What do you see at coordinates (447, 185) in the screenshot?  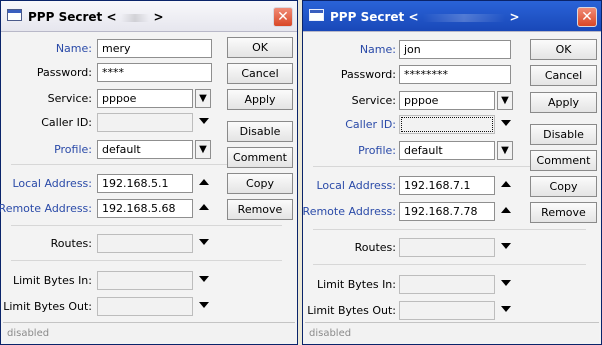 I see `local-address-field: 192.168.7.1` at bounding box center [447, 185].